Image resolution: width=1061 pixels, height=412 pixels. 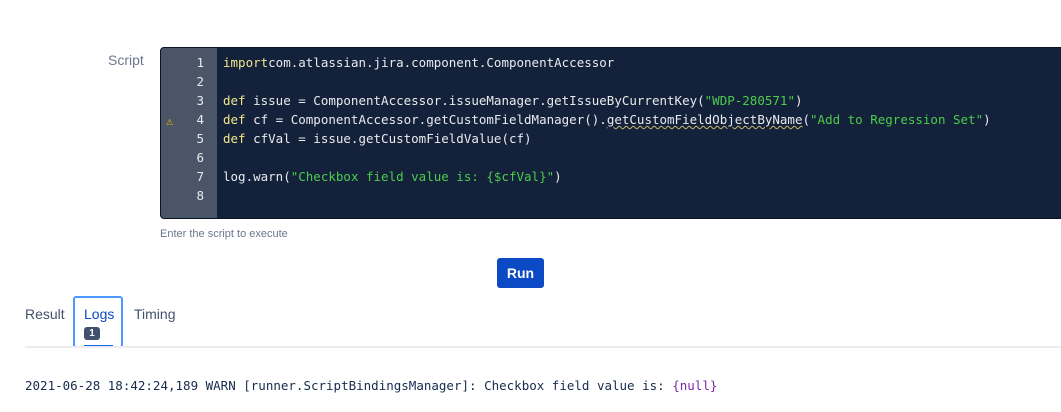 What do you see at coordinates (155, 314) in the screenshot?
I see `tab-timing: Timing` at bounding box center [155, 314].